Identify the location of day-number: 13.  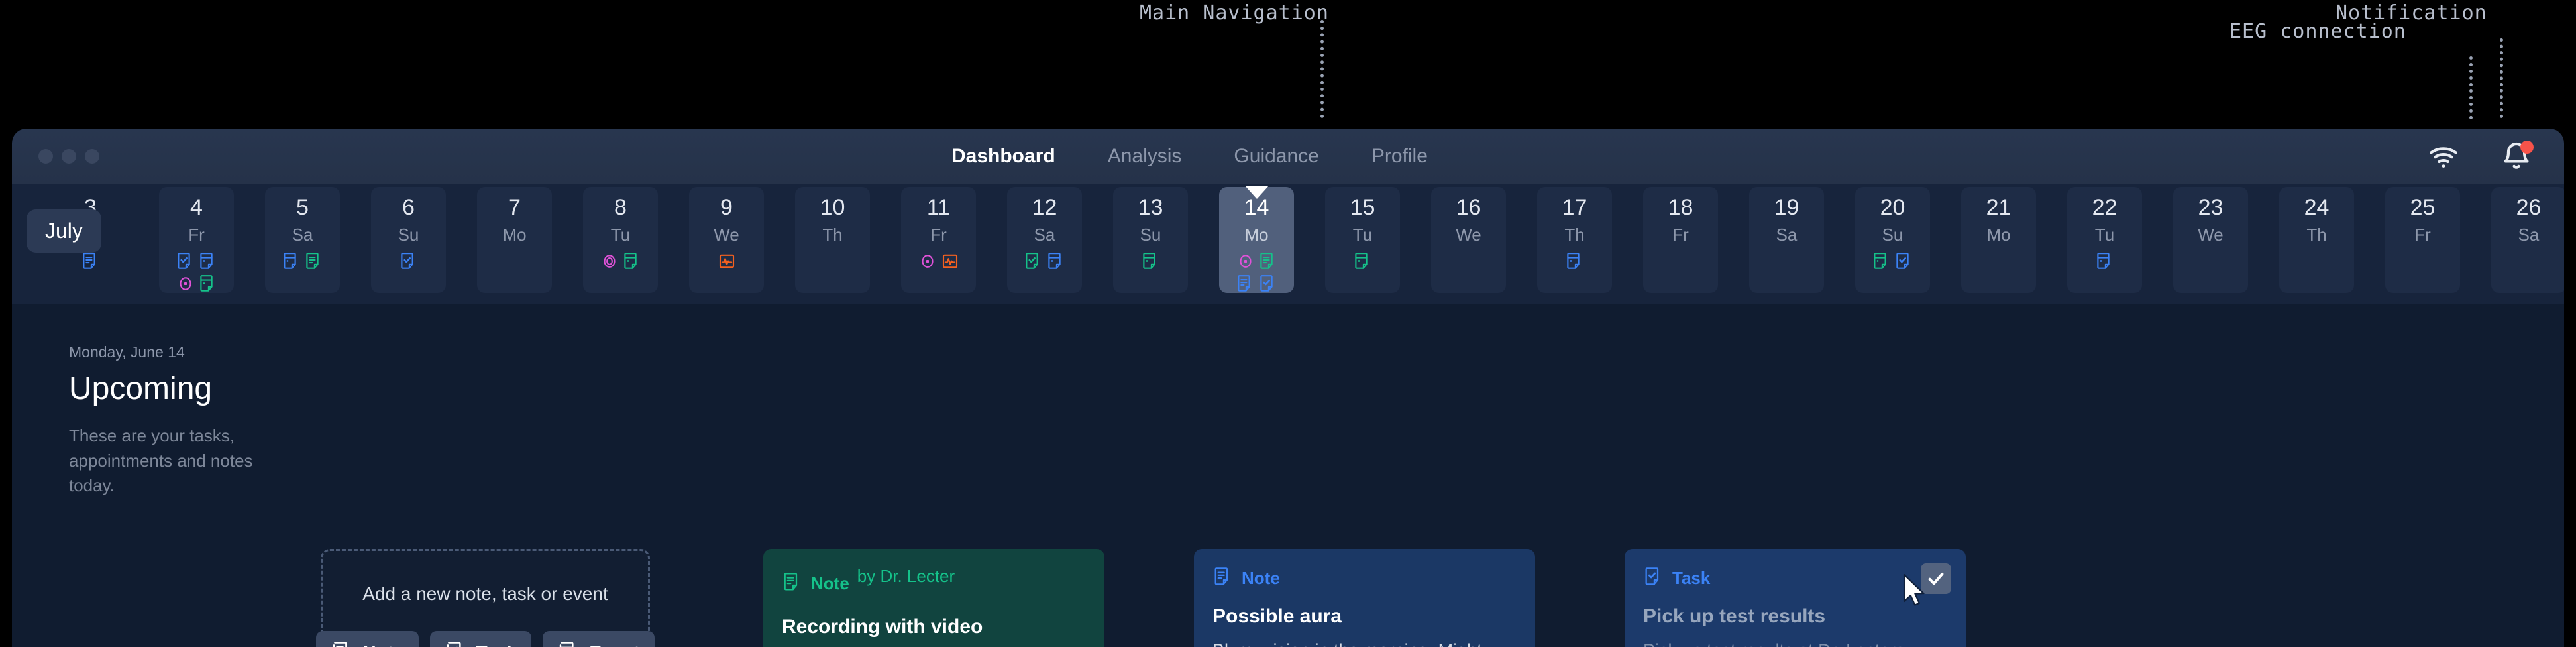
(1150, 207).